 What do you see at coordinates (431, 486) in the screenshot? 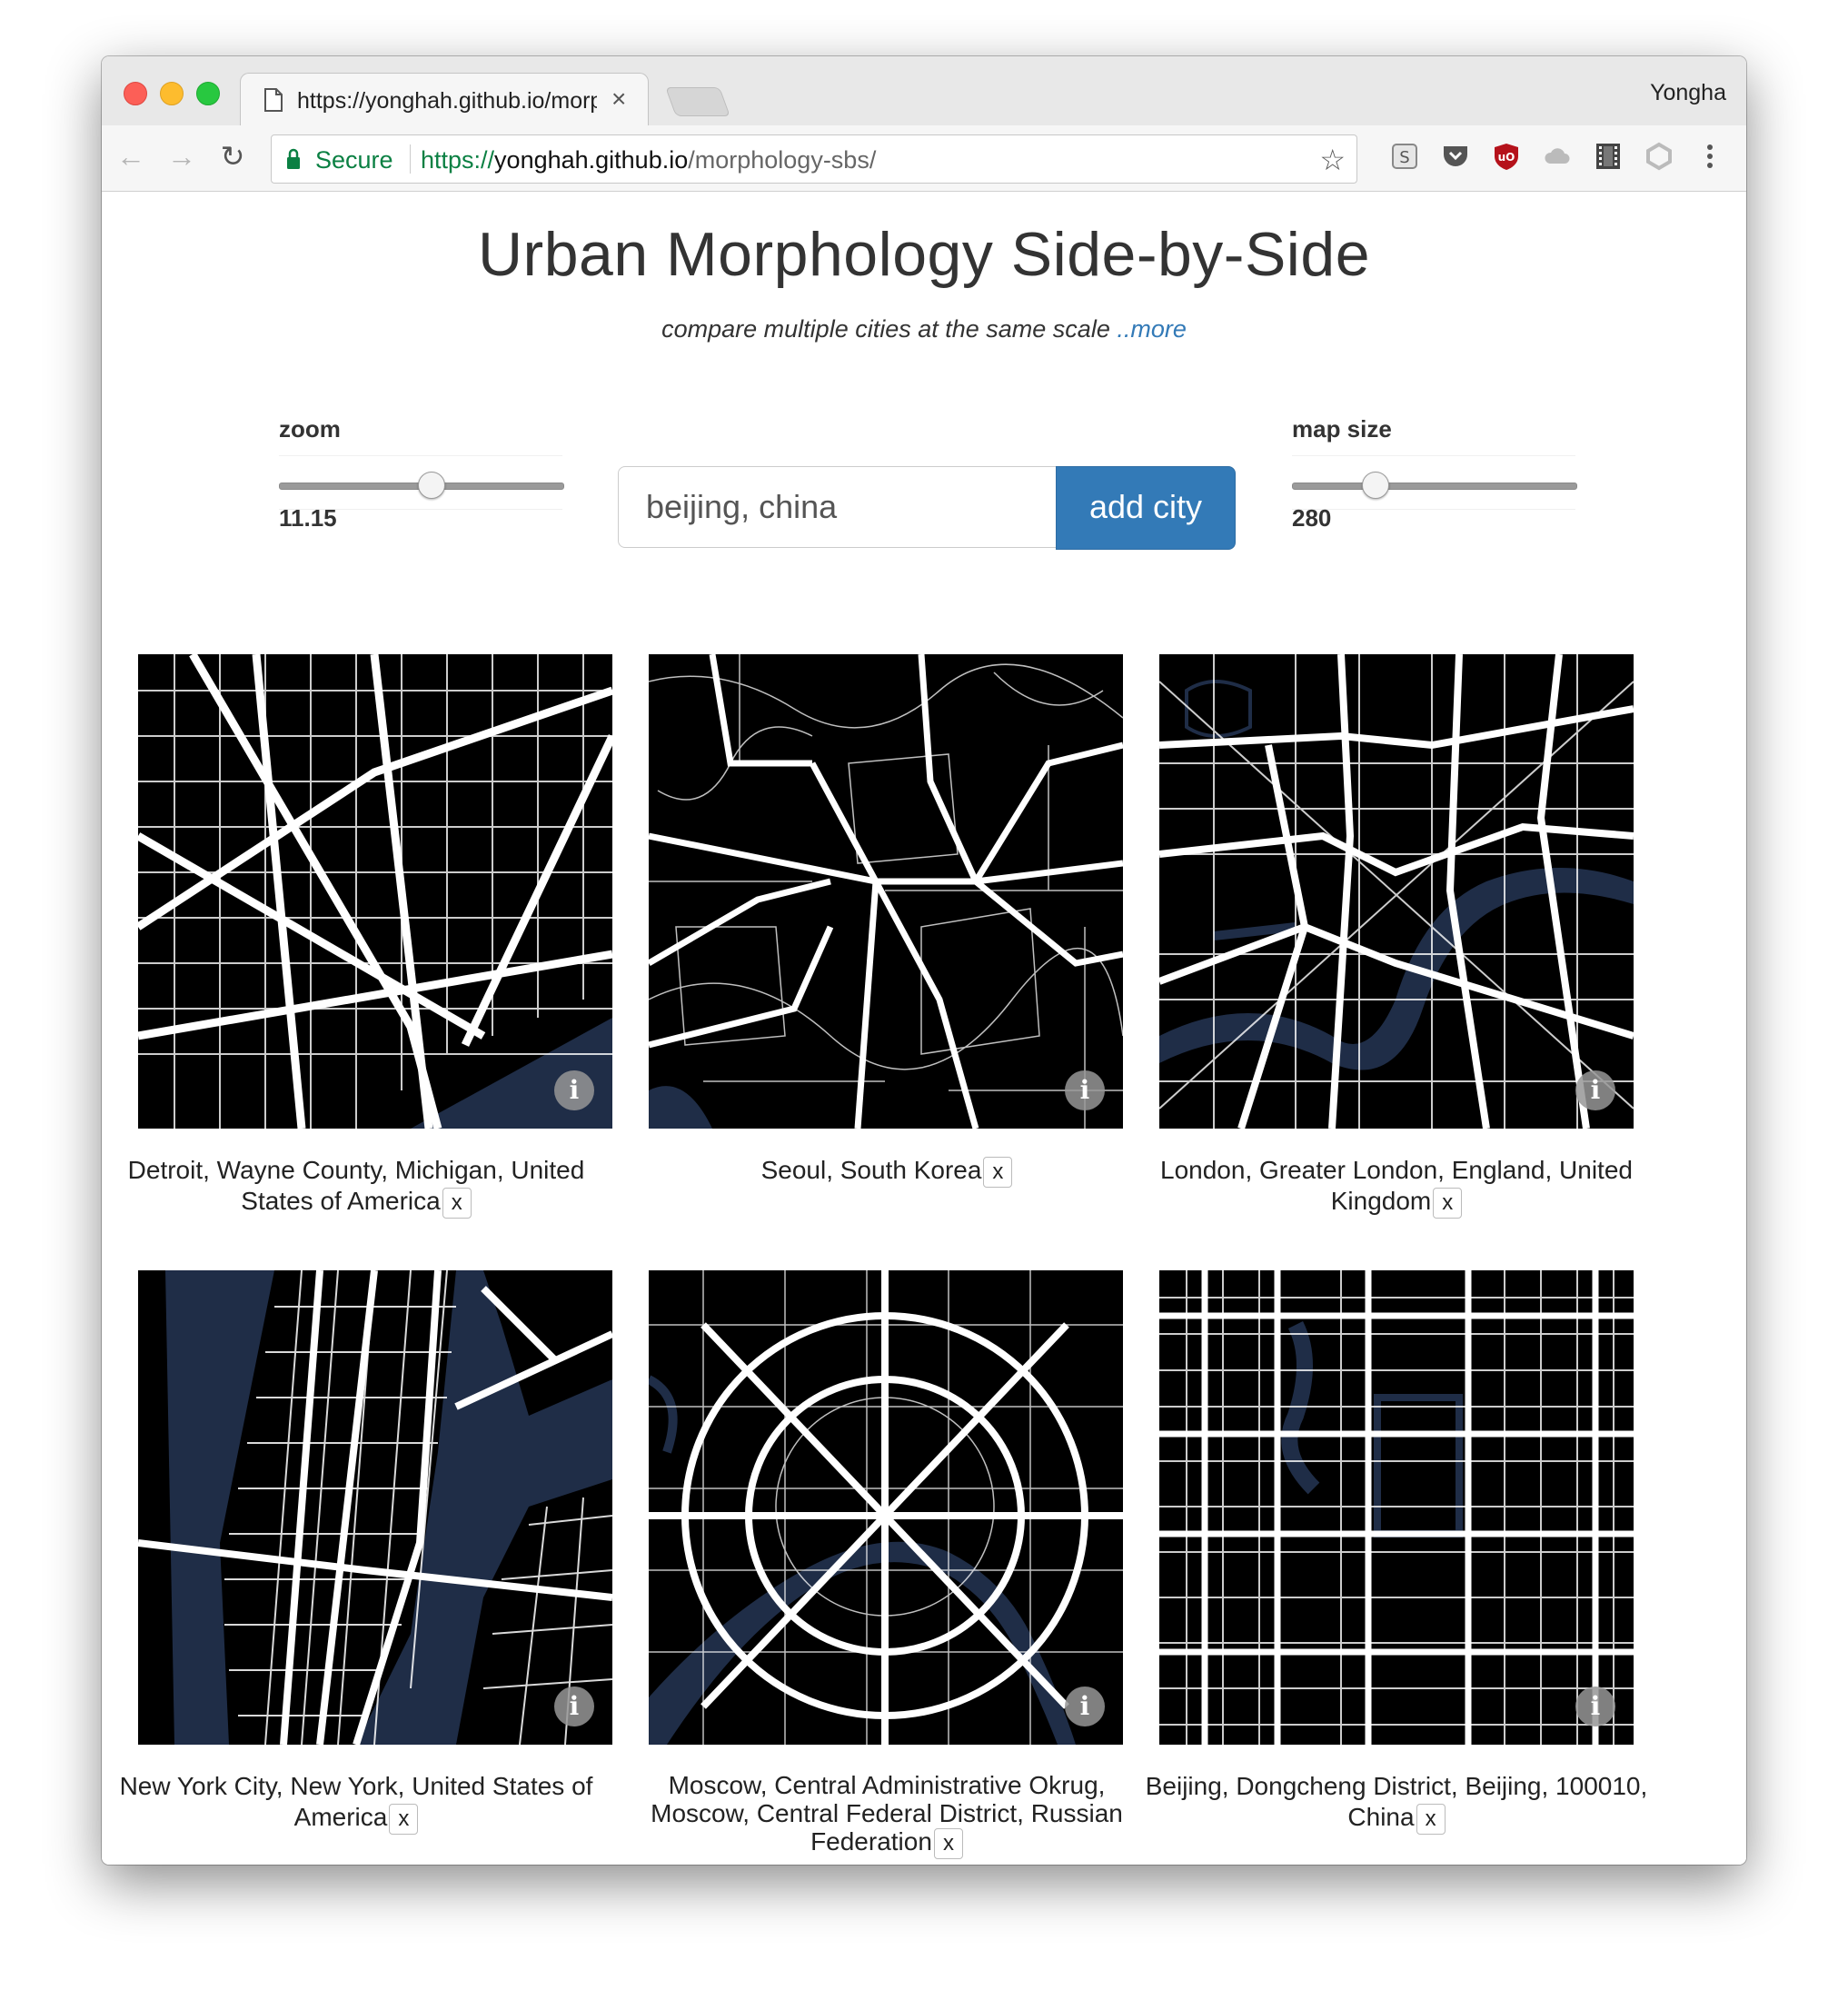
I see `zoom-slider-thumb` at bounding box center [431, 486].